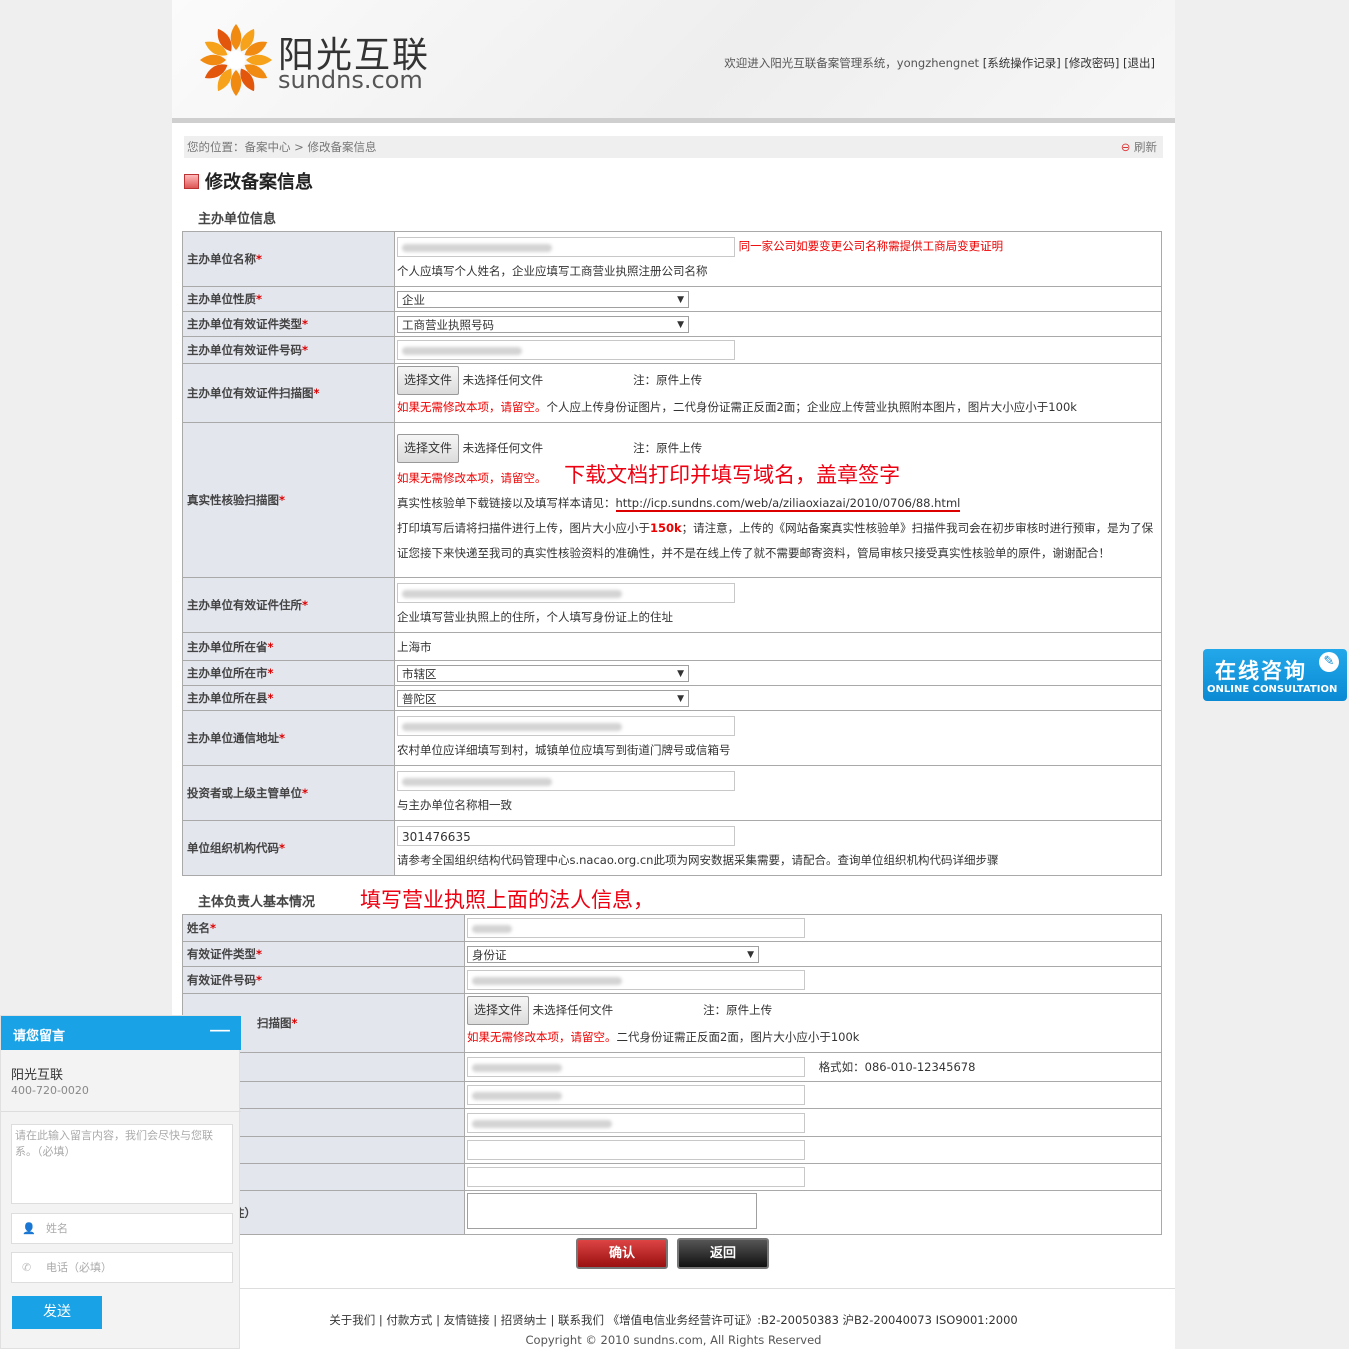 Image resolution: width=1349 pixels, height=1349 pixels. I want to click on row-p-email, so click(672, 1122).